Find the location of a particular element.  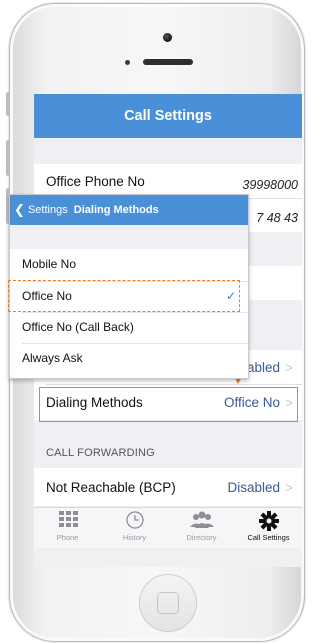

option-label: Always Ask is located at coordinates (52, 358).